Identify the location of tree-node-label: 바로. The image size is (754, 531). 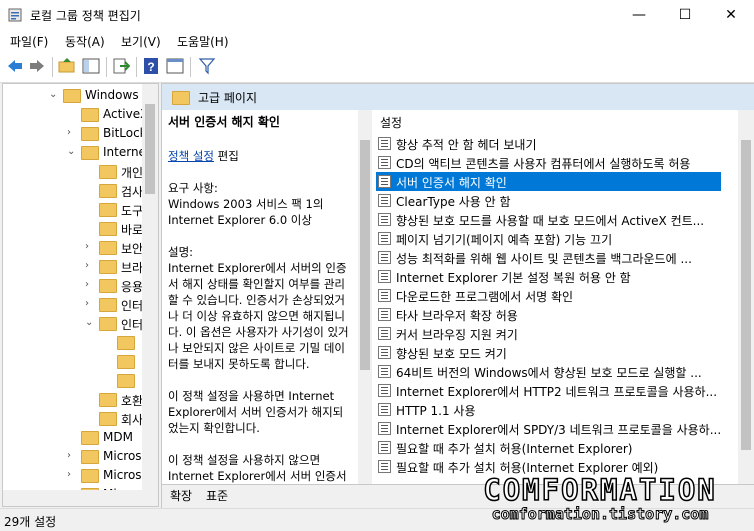
(132, 230).